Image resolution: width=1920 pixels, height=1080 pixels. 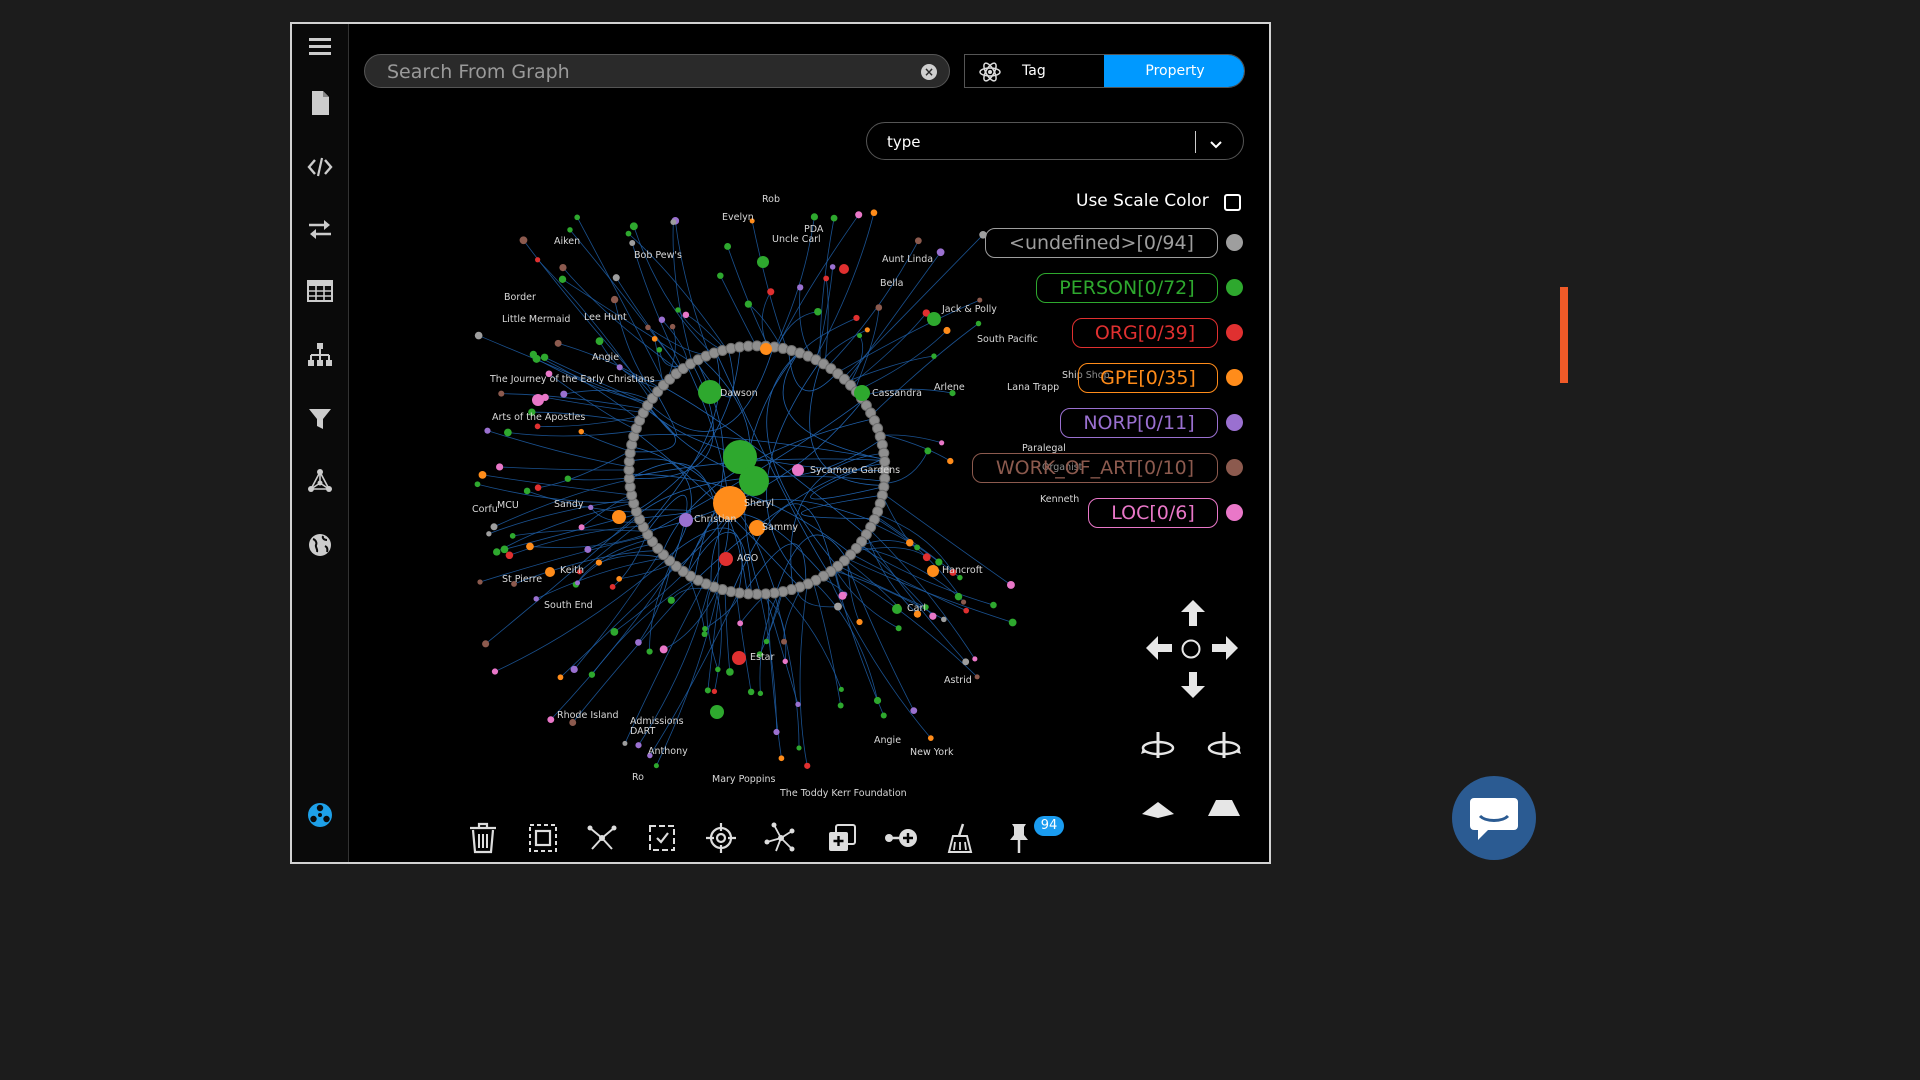 What do you see at coordinates (1139, 423) in the screenshot?
I see `legend-item: NORP[0/11]` at bounding box center [1139, 423].